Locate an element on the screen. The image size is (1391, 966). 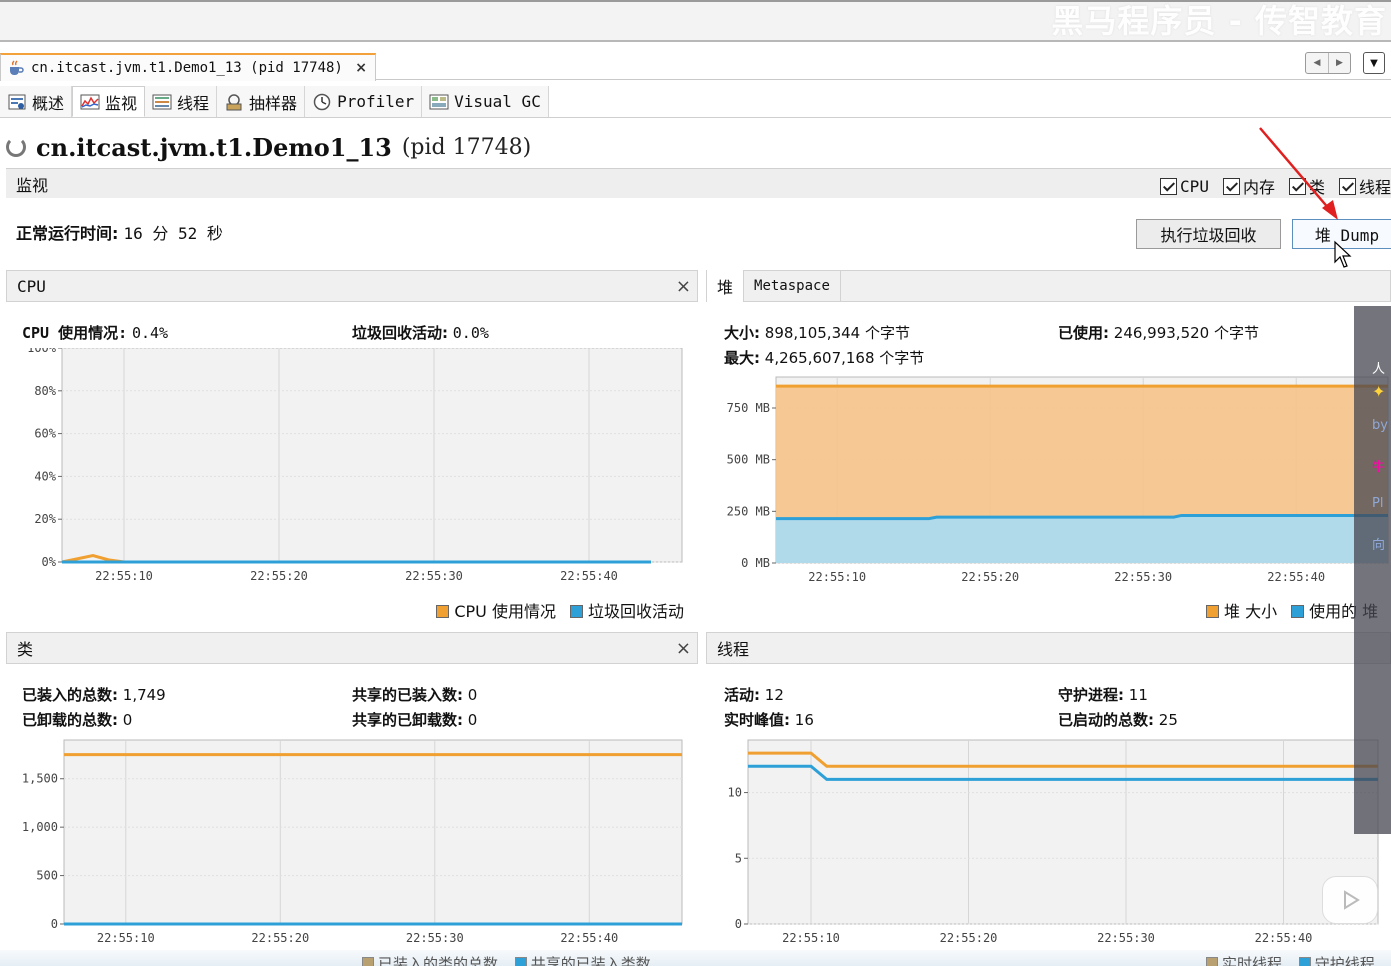
monitor-icon is located at coordinates (90, 101).